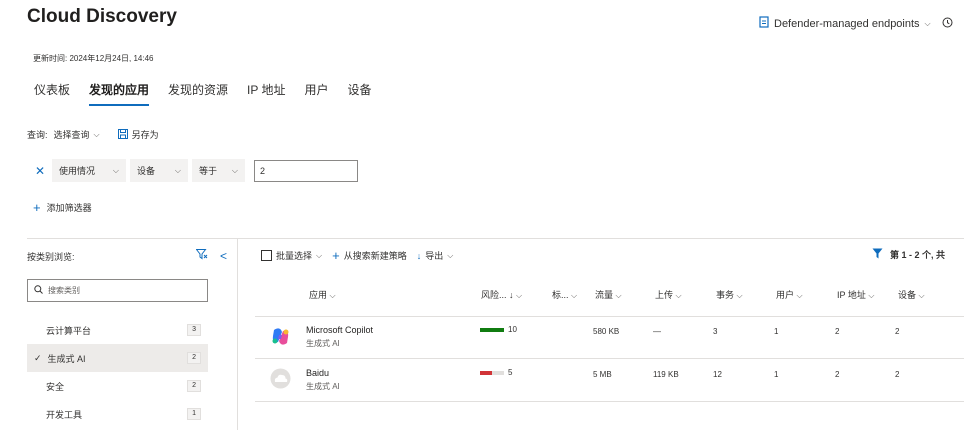 Image resolution: width=964 pixels, height=430 pixels. I want to click on export-label: 导出, so click(434, 256).